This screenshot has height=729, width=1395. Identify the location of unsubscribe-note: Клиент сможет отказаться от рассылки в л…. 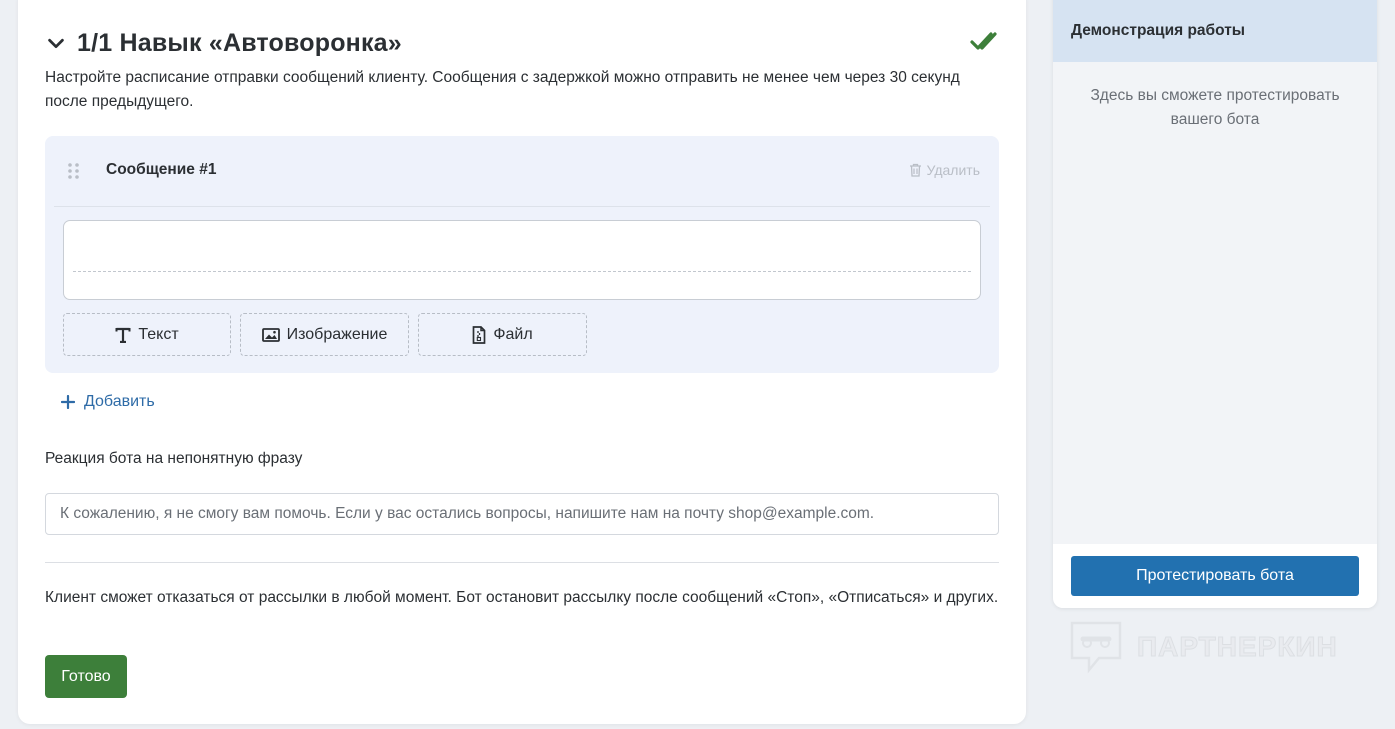
(522, 597).